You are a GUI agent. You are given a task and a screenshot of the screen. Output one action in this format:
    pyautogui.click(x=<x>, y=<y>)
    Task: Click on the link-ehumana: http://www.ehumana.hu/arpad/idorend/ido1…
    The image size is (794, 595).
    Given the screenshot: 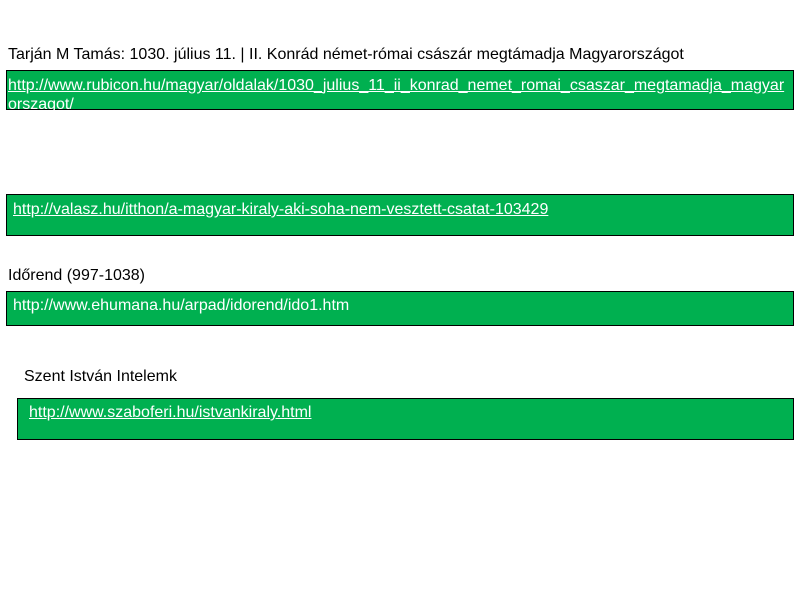 What is the action you would take?
    pyautogui.click(x=181, y=305)
    